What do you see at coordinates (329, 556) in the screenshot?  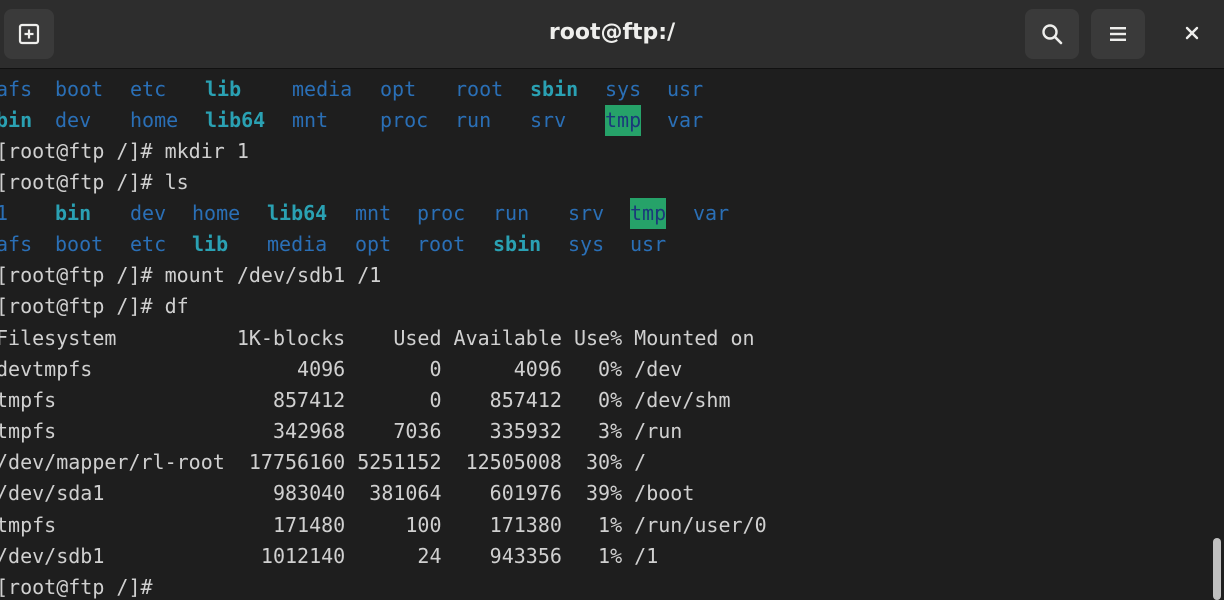 I see `df-row: /dev/sdb1 1012140 24 943356 1% /1` at bounding box center [329, 556].